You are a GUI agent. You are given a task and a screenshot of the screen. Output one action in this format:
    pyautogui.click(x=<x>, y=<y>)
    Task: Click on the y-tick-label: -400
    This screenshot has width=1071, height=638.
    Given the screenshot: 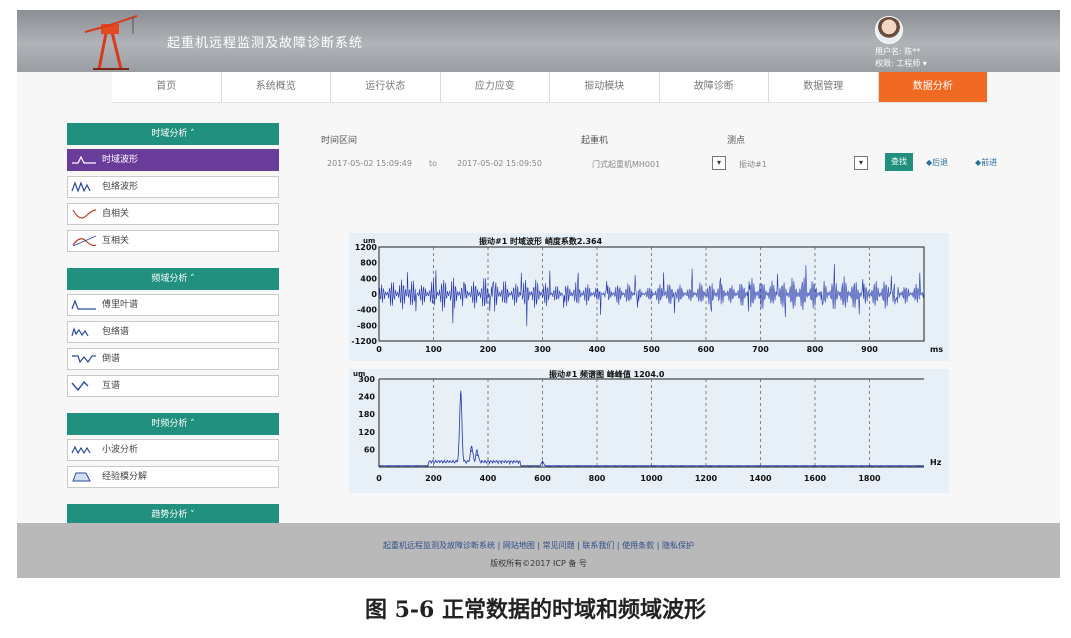 What is the action you would take?
    pyautogui.click(x=367, y=310)
    